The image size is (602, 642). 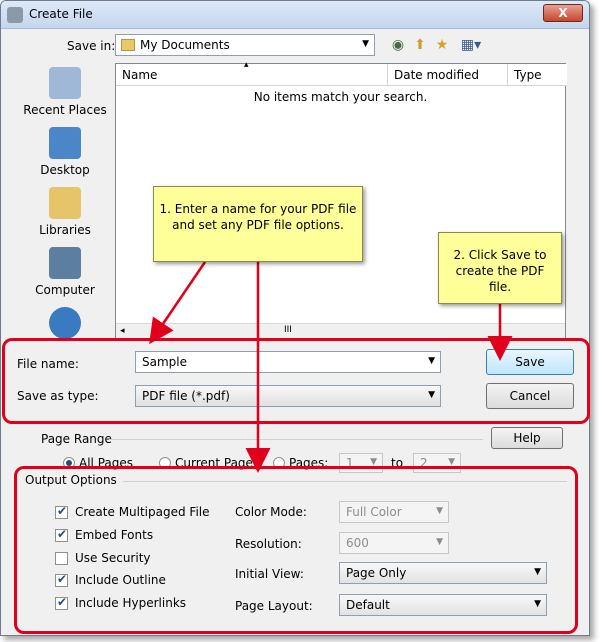 I want to click on place-desktop: Desktop, so click(x=65, y=152).